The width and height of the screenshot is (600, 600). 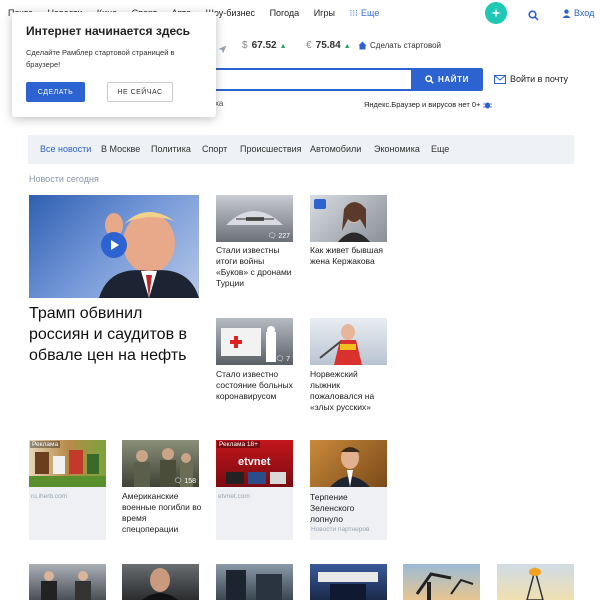 I want to click on usd-rate: 67.52, so click(x=264, y=45).